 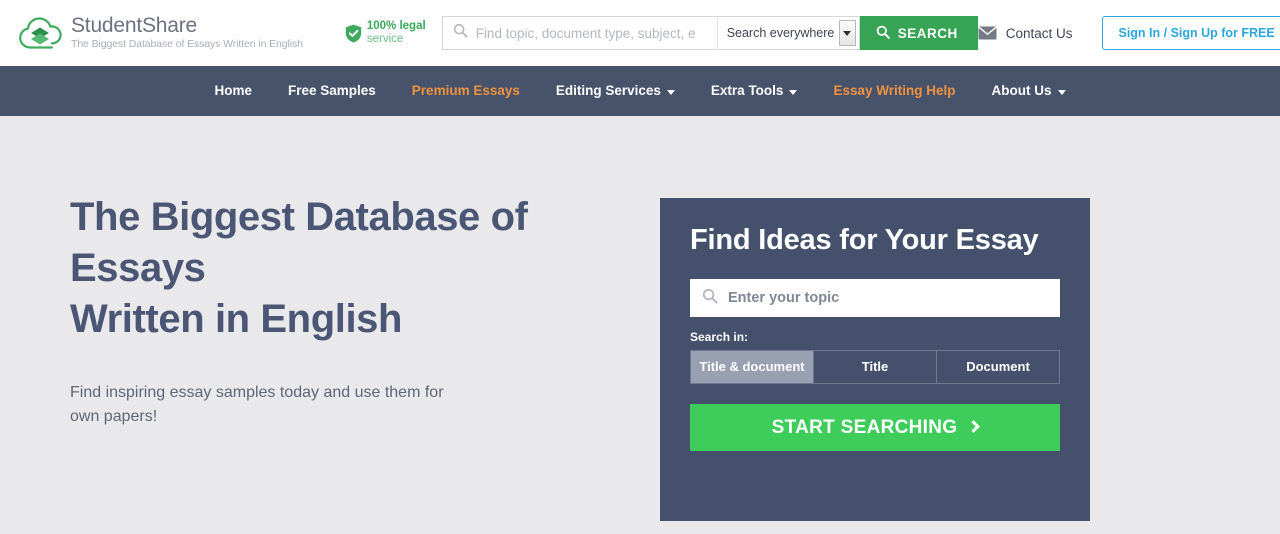 I want to click on nav-item-extra-tools: Extra Tools, so click(x=754, y=91).